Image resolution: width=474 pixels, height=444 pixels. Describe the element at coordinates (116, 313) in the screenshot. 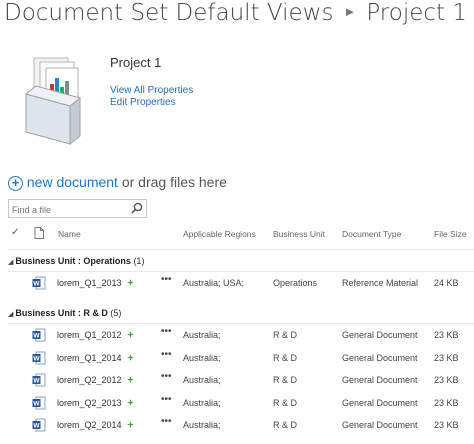

I see `group-count: (5)` at that location.